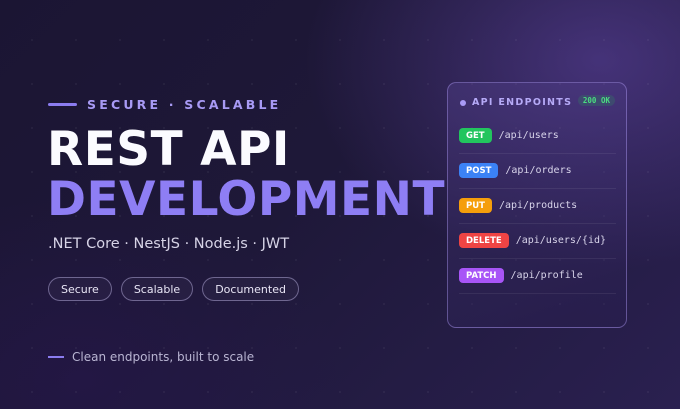 Image resolution: width=680 pixels, height=409 pixels. Describe the element at coordinates (56, 357) in the screenshot. I see `tagline-accent-bar` at that location.